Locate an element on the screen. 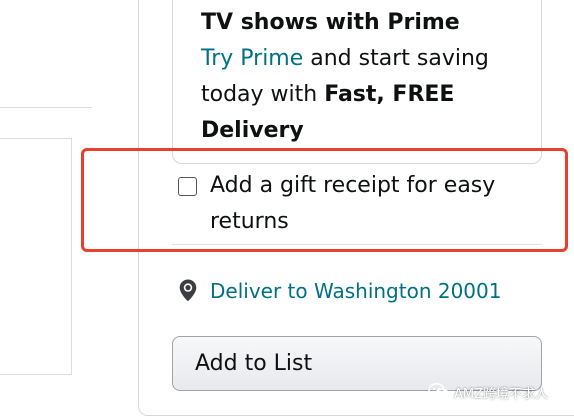 The width and height of the screenshot is (574, 418). try-prime-link: Try Prime is located at coordinates (252, 58).